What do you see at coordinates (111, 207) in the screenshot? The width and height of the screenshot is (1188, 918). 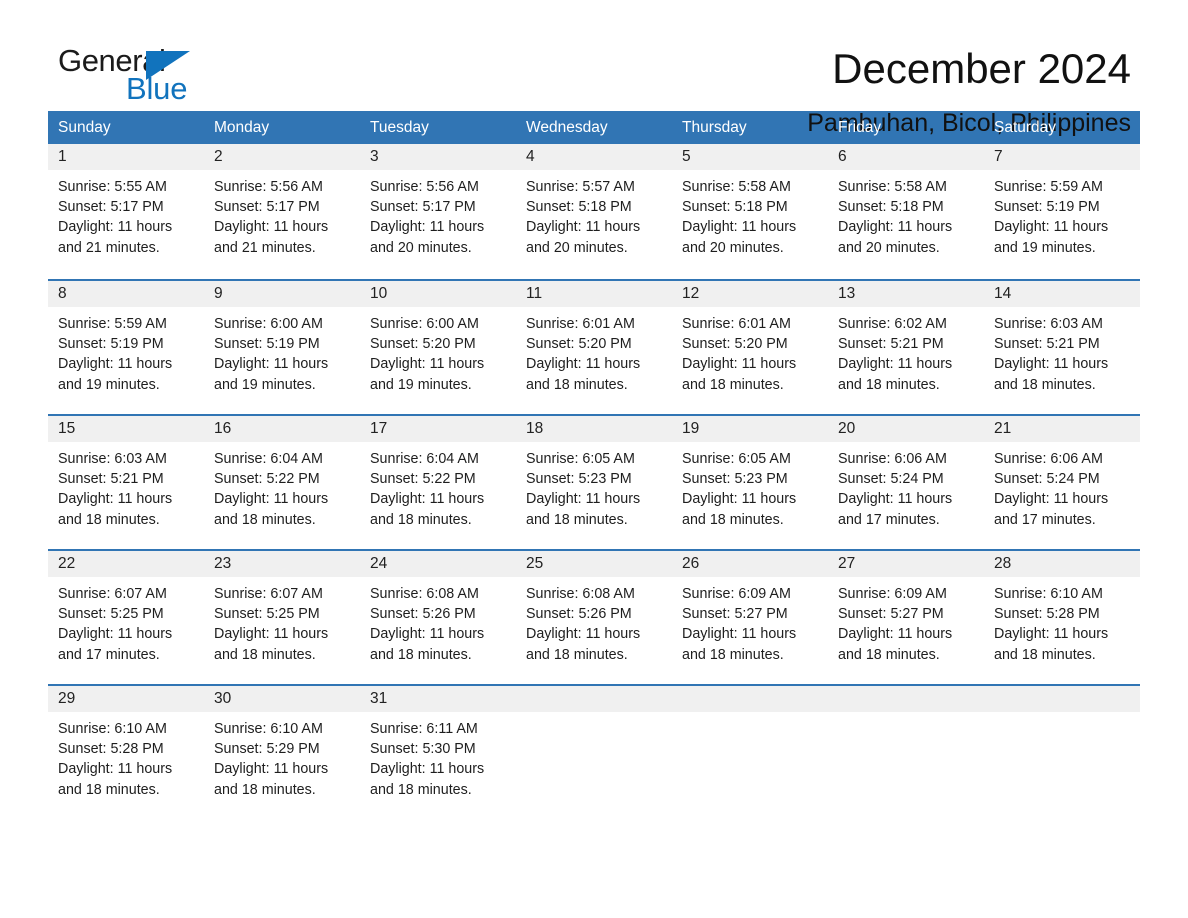 I see `sunset-text: Sunset: 5:17 PM` at bounding box center [111, 207].